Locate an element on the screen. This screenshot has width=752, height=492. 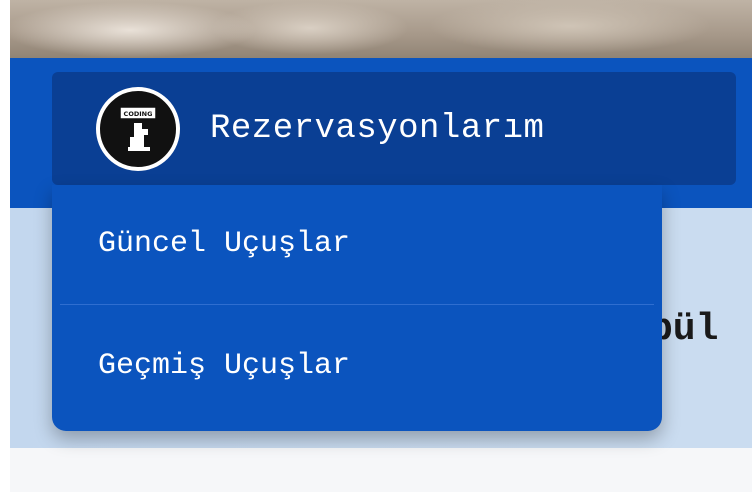
menu-divider is located at coordinates (357, 304).